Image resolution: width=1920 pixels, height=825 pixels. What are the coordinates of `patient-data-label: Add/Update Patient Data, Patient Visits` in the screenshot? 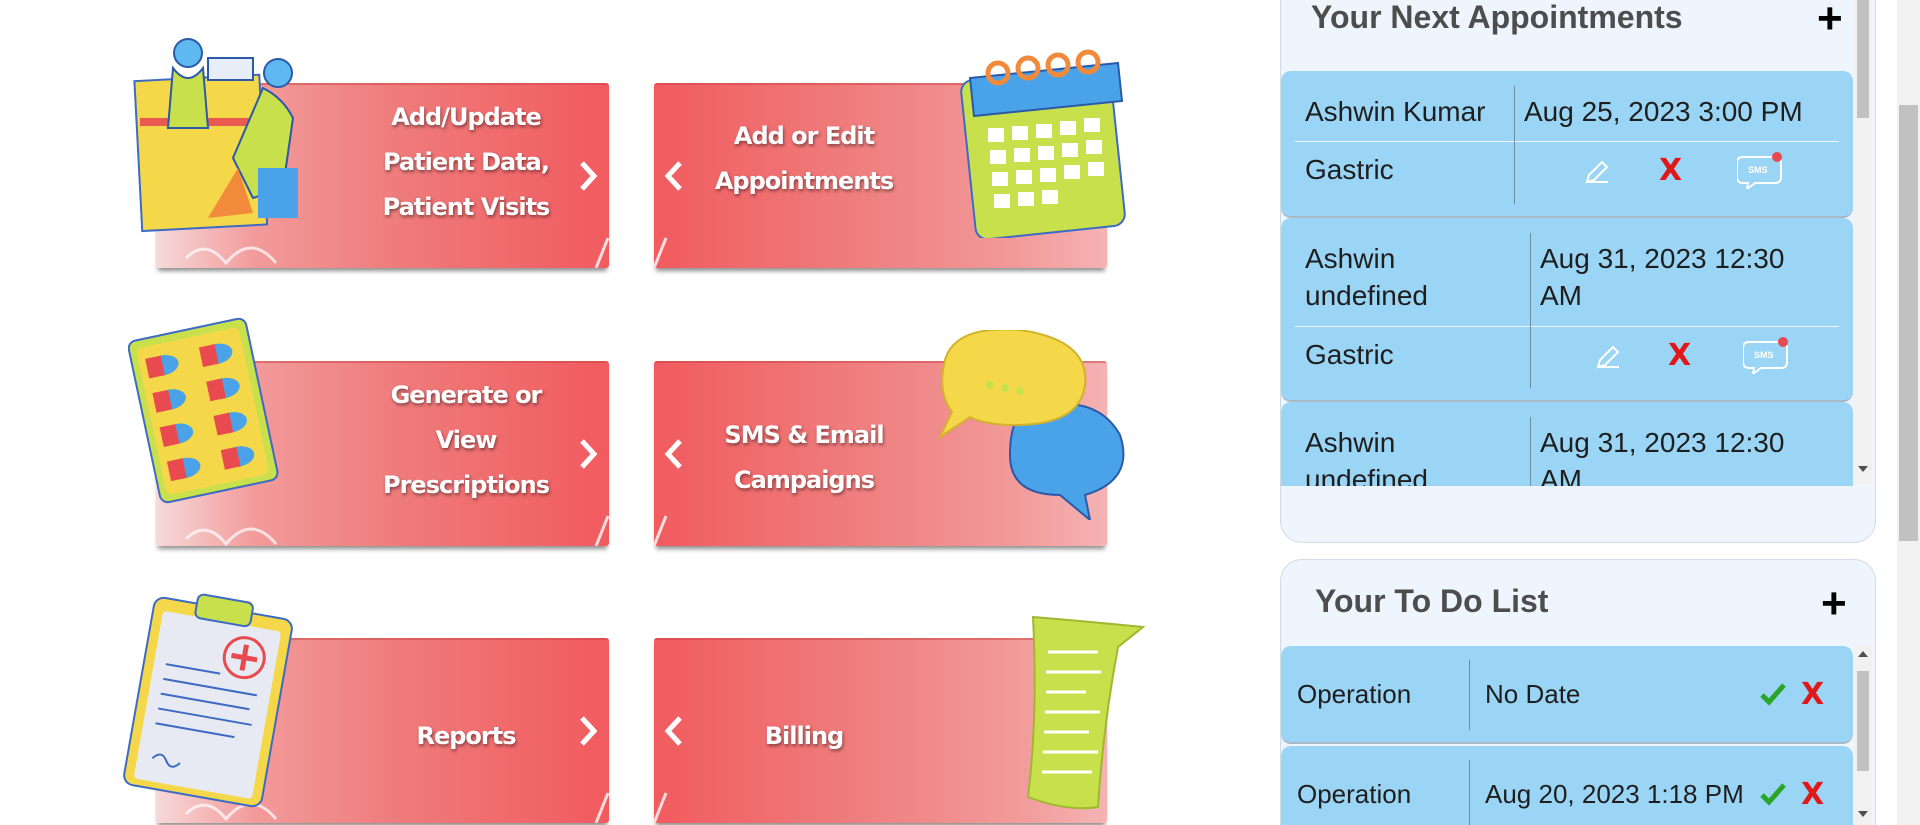 It's located at (466, 162).